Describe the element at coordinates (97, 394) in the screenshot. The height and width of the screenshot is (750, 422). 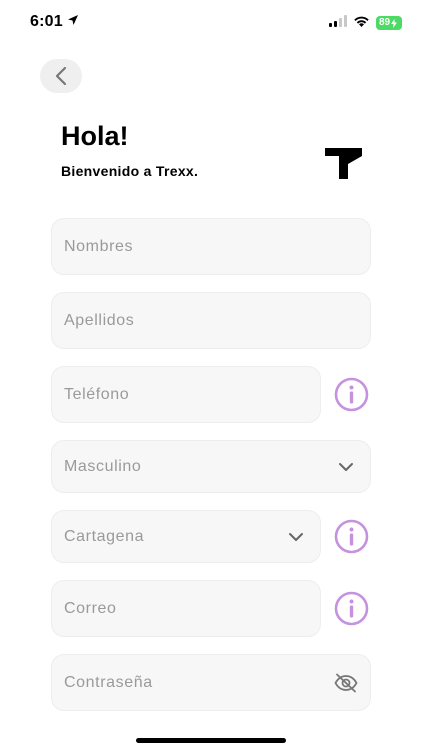
I see `telefono-placeholder: Teléfono` at that location.